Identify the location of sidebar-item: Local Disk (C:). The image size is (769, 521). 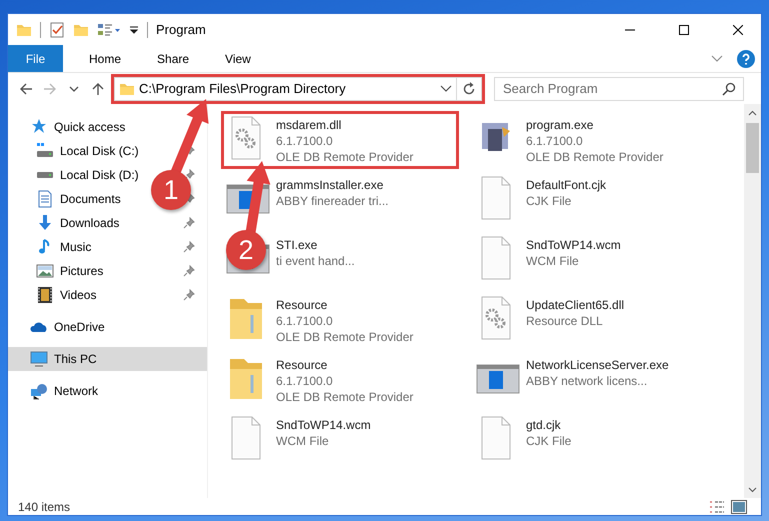
(76, 151).